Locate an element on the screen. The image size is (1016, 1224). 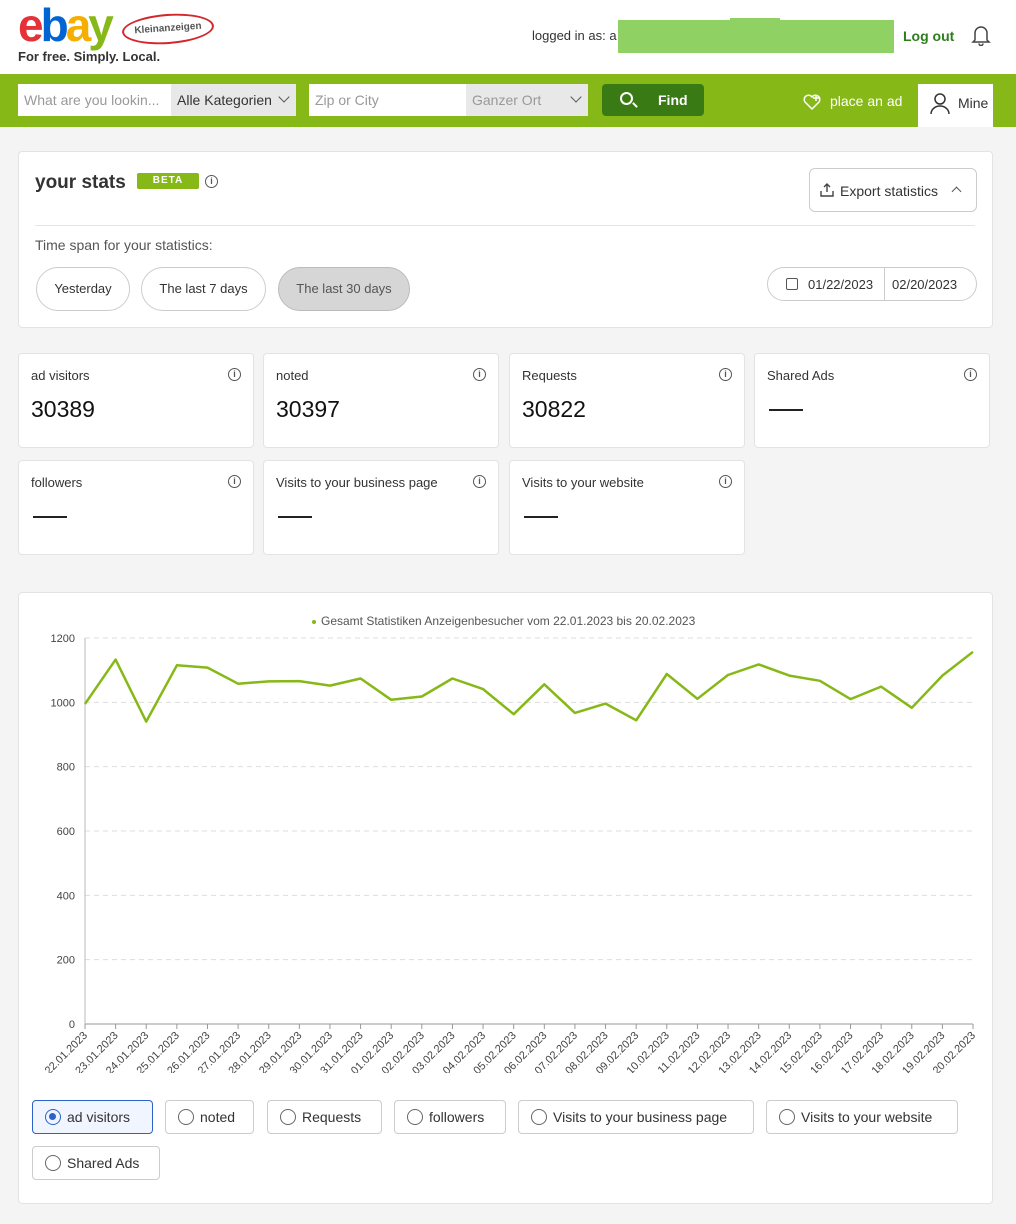
mine-label: Mine is located at coordinates (973, 103).